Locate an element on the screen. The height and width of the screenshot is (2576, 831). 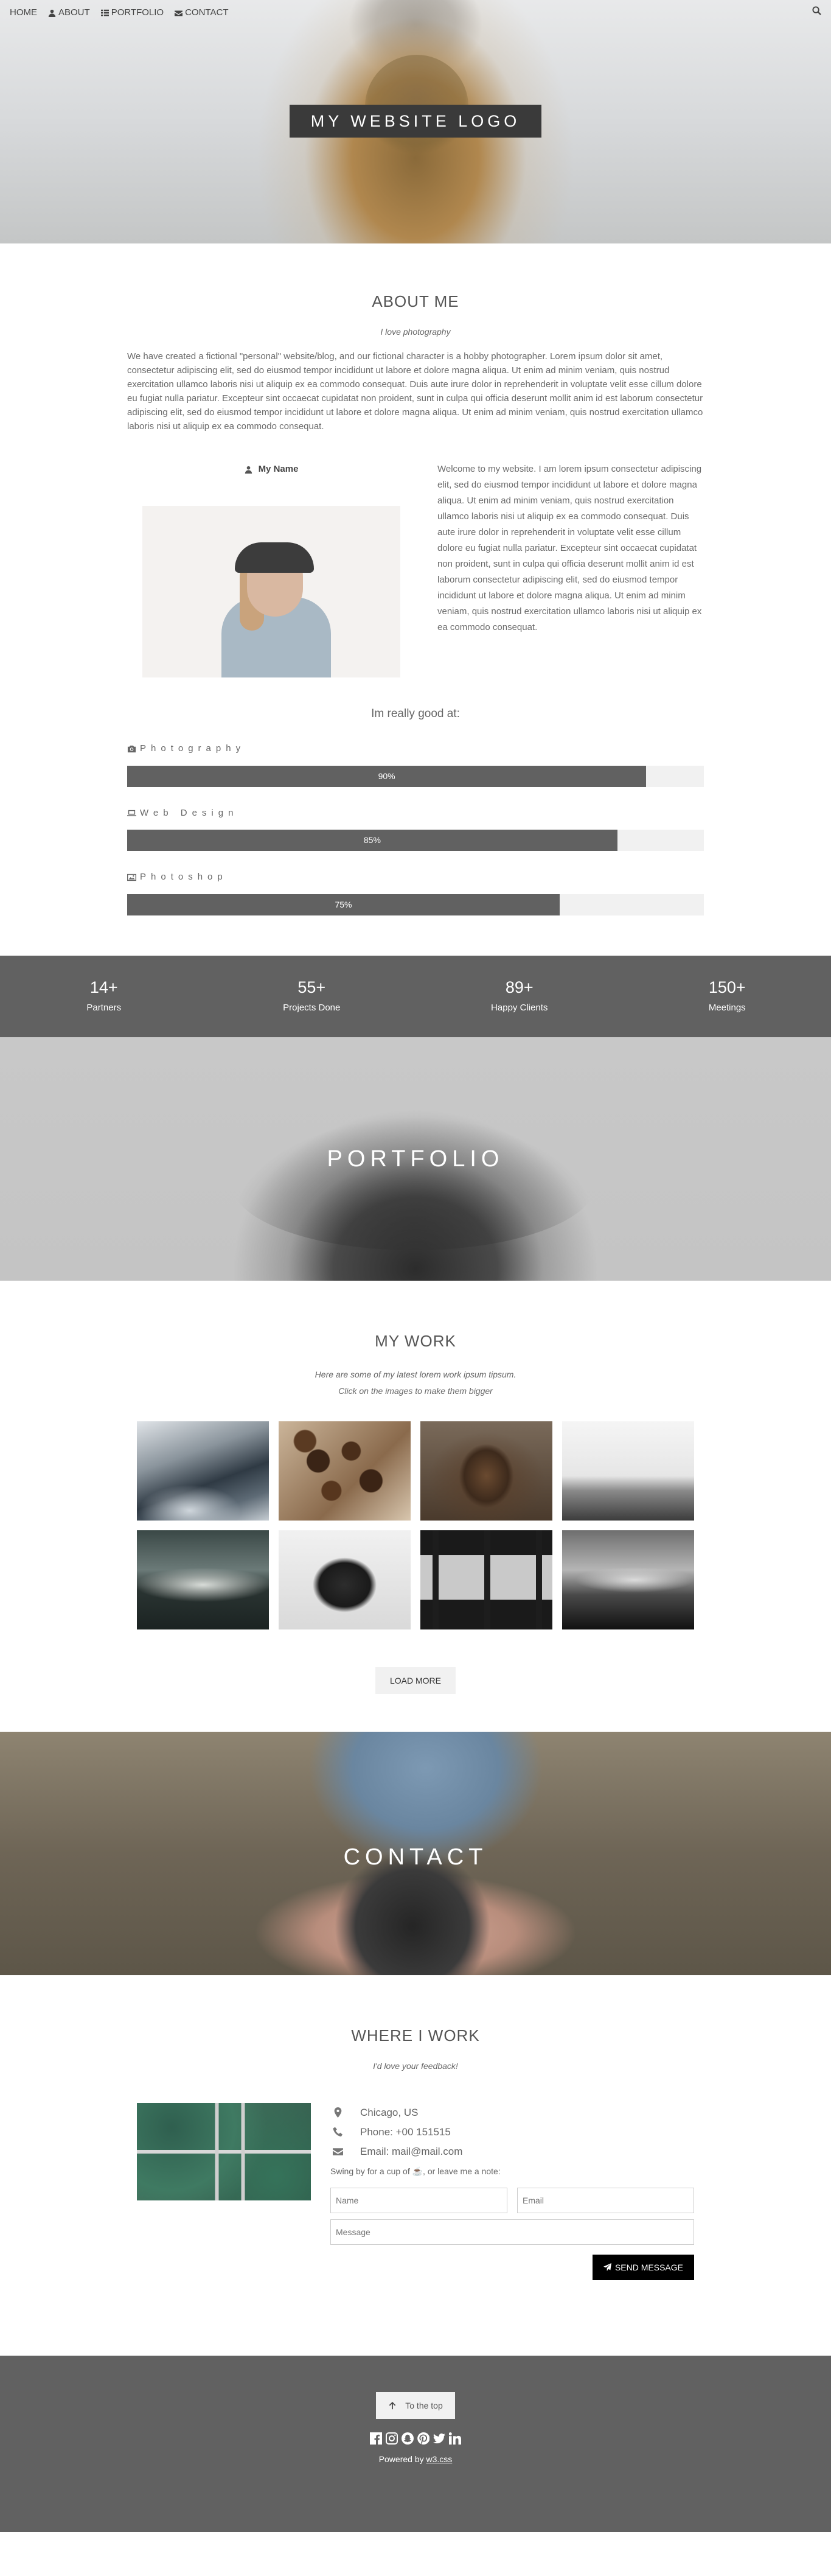
skill-webdesign-fill: 85% is located at coordinates (372, 840).